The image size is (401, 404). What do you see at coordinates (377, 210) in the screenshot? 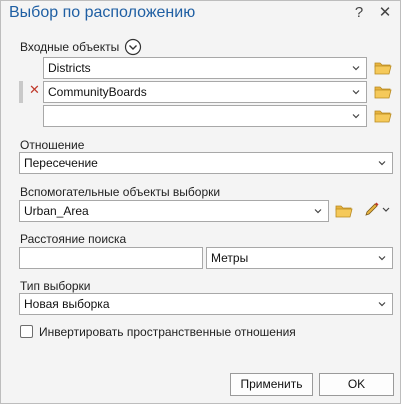
I see `pencil-icon` at bounding box center [377, 210].